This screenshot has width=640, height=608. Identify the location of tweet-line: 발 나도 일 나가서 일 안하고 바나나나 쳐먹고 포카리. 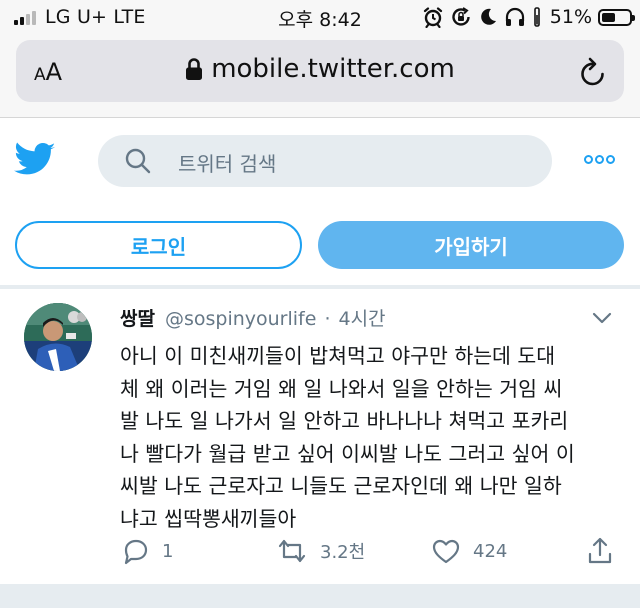
(344, 421).